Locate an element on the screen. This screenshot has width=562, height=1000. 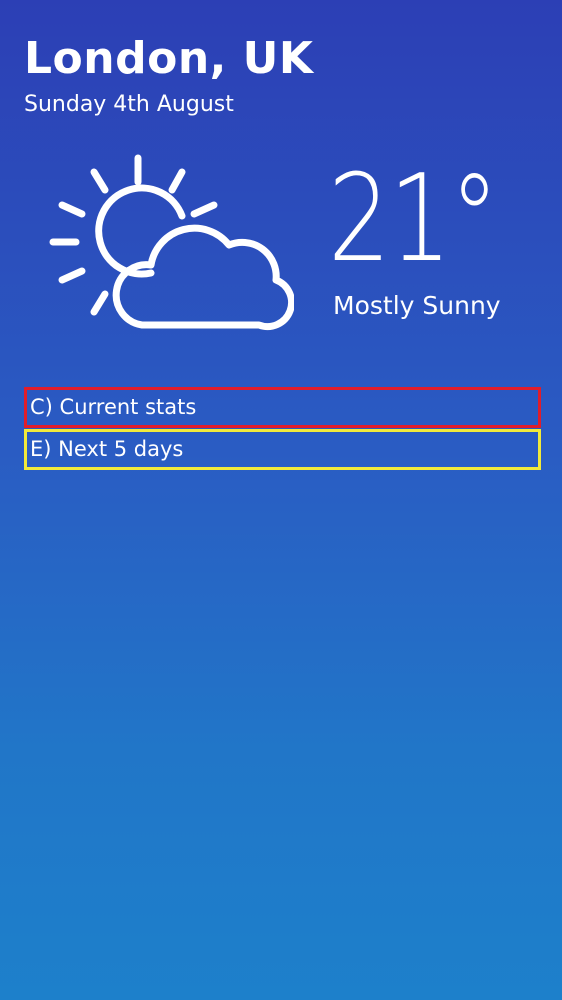
condition-label: Mostly Sunny is located at coordinates (417, 305).